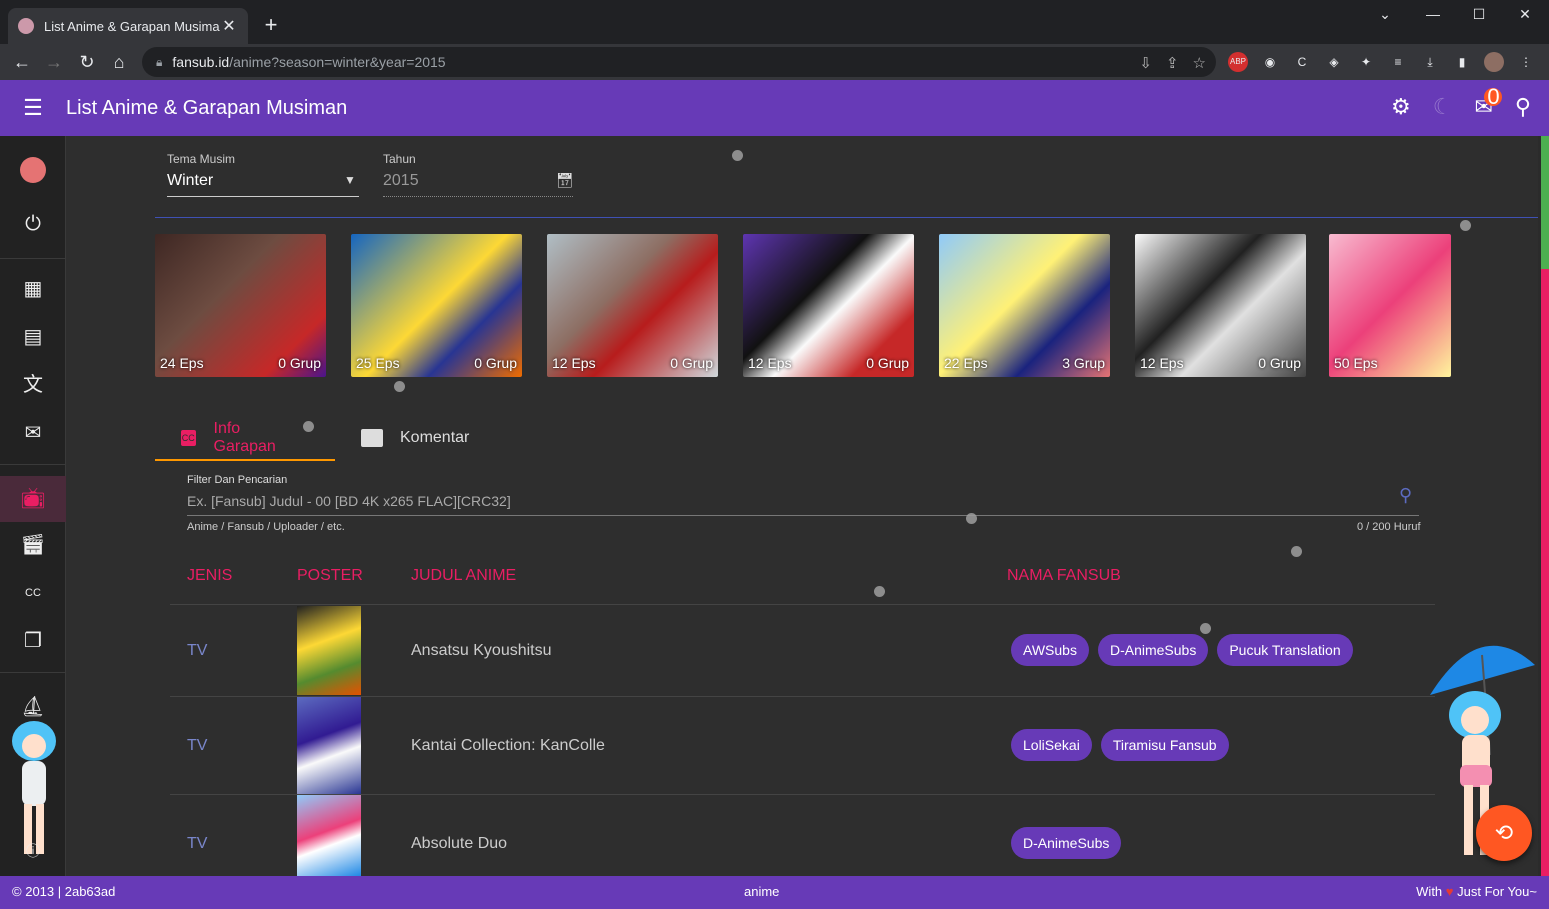  I want to click on tab-info-garapan: CC Info Garapan, so click(231, 438).